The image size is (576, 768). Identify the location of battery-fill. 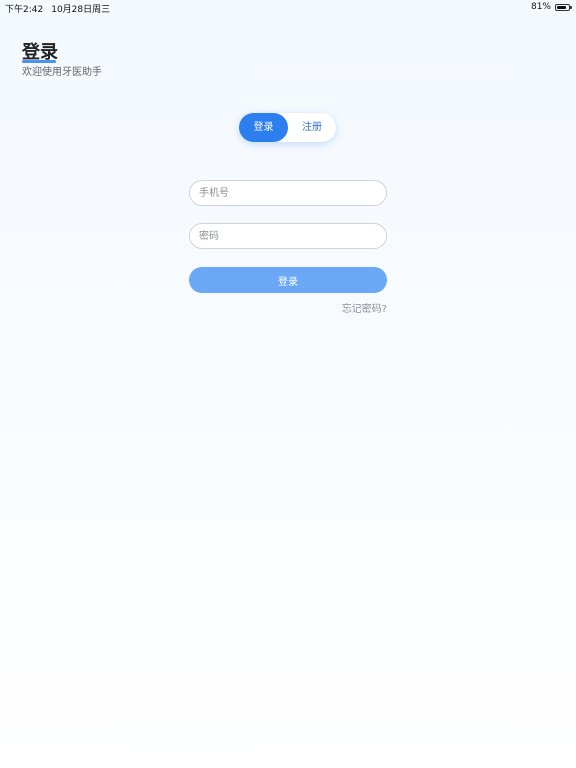
(561, 7).